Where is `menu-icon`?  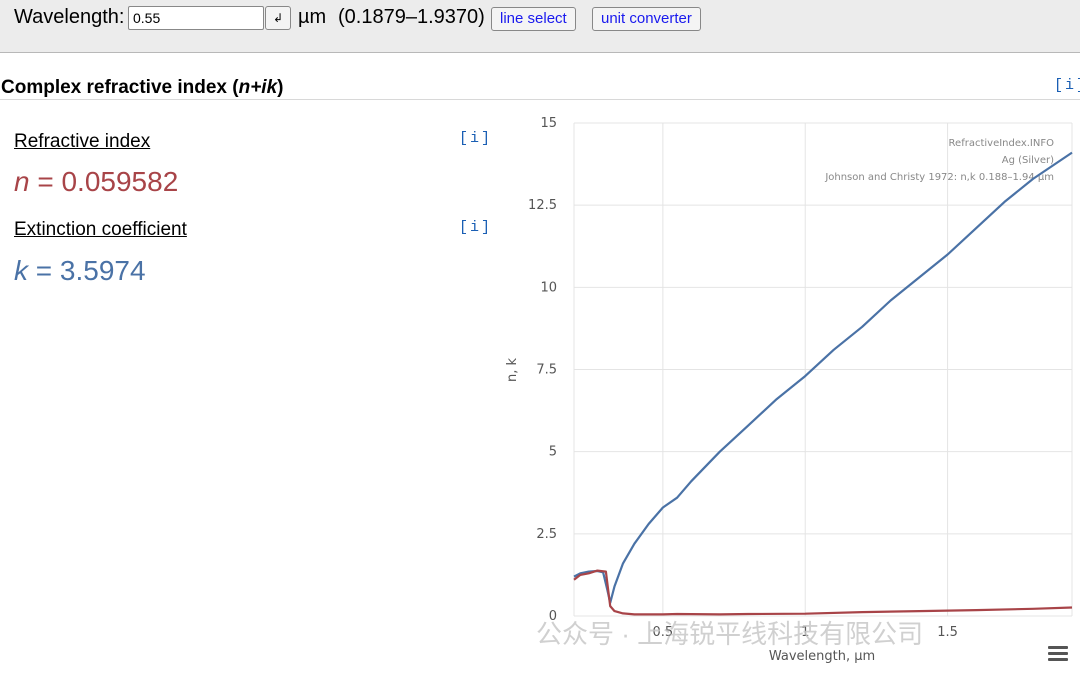
menu-icon is located at coordinates (1058, 654).